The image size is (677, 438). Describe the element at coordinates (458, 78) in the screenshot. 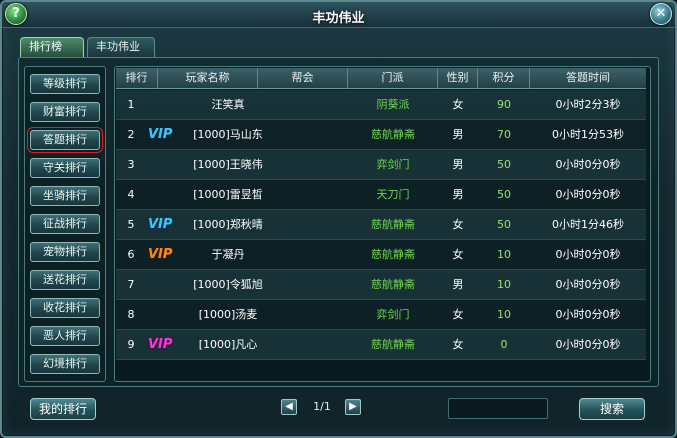

I see `column-header-gender: 性别` at that location.